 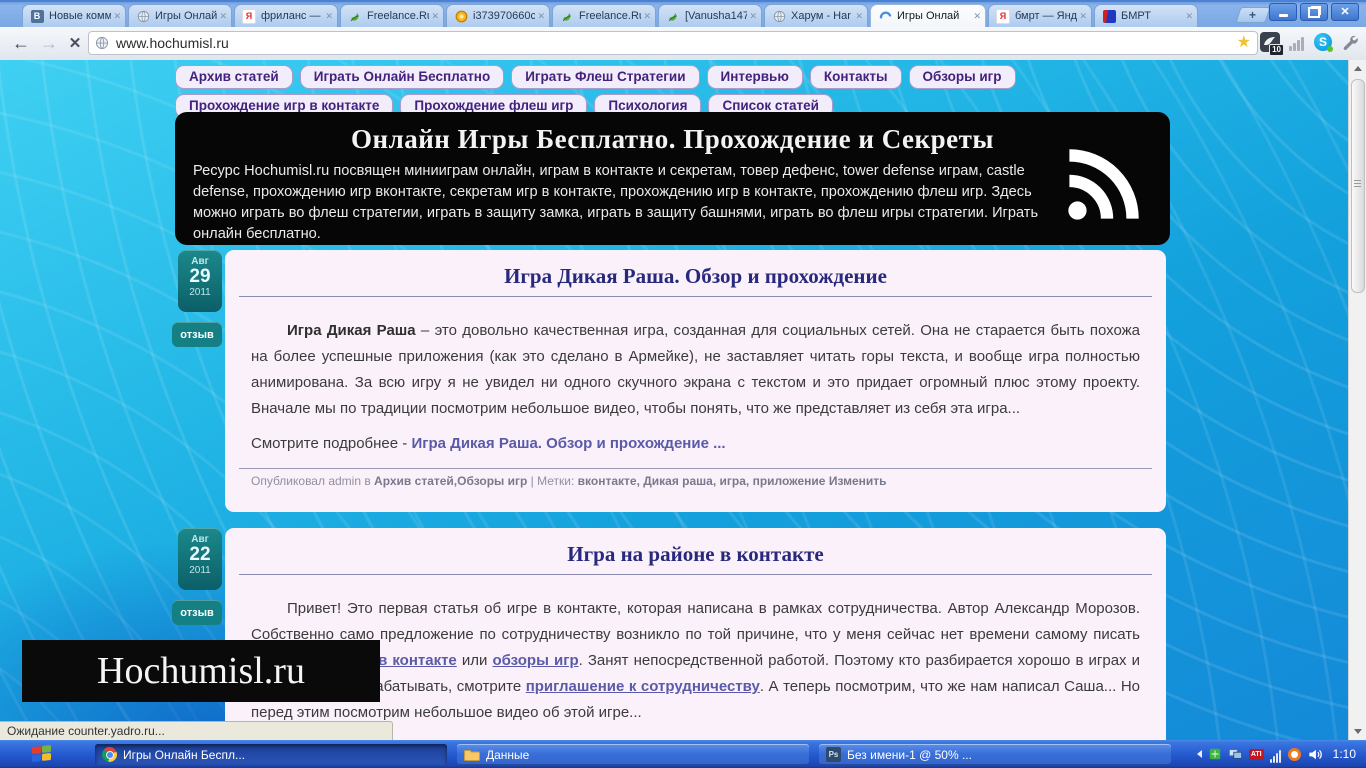 I want to click on post-title: Игра Дикая Раша. Обзор и прохождение, so click(x=695, y=276).